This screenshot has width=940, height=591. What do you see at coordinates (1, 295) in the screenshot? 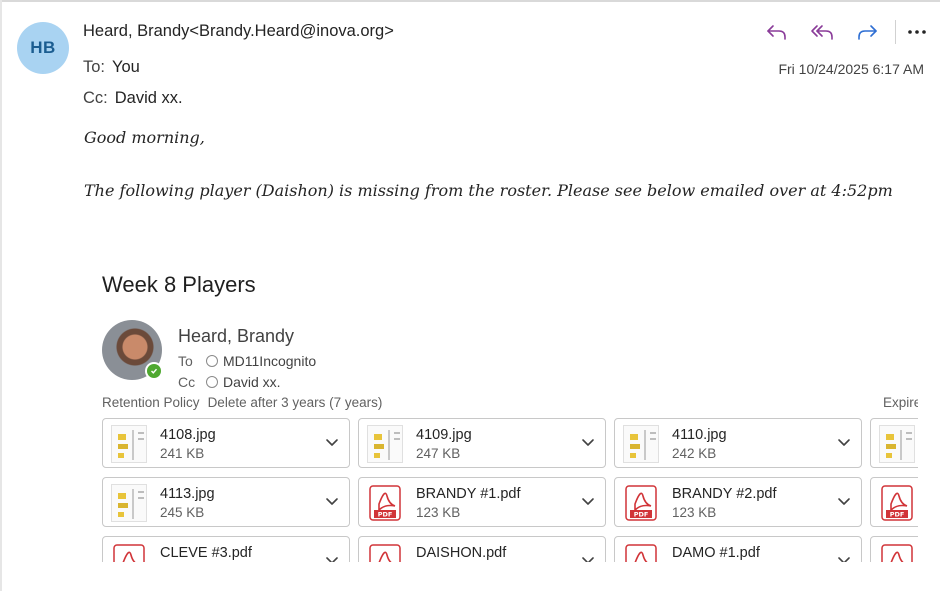
I see `left-border` at bounding box center [1, 295].